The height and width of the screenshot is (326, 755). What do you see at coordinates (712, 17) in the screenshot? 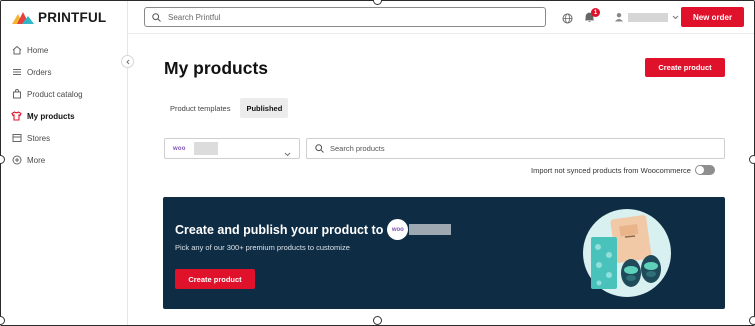
I see `new-order-button: New order` at bounding box center [712, 17].